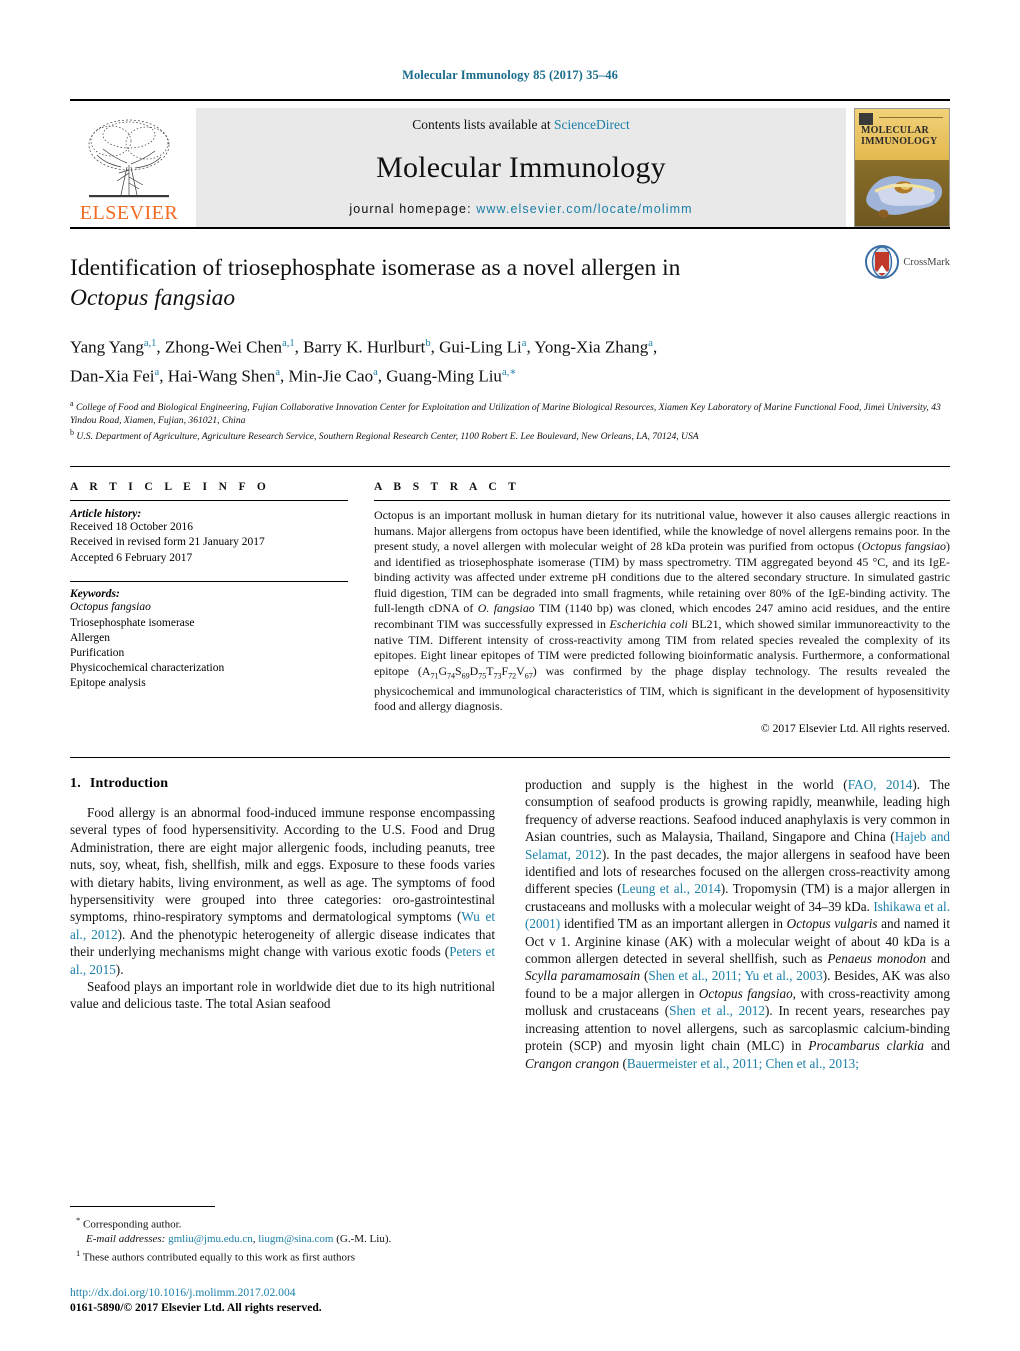 The height and width of the screenshot is (1351, 1020). I want to click on contents-prefix: Contents lists available at, so click(483, 124).